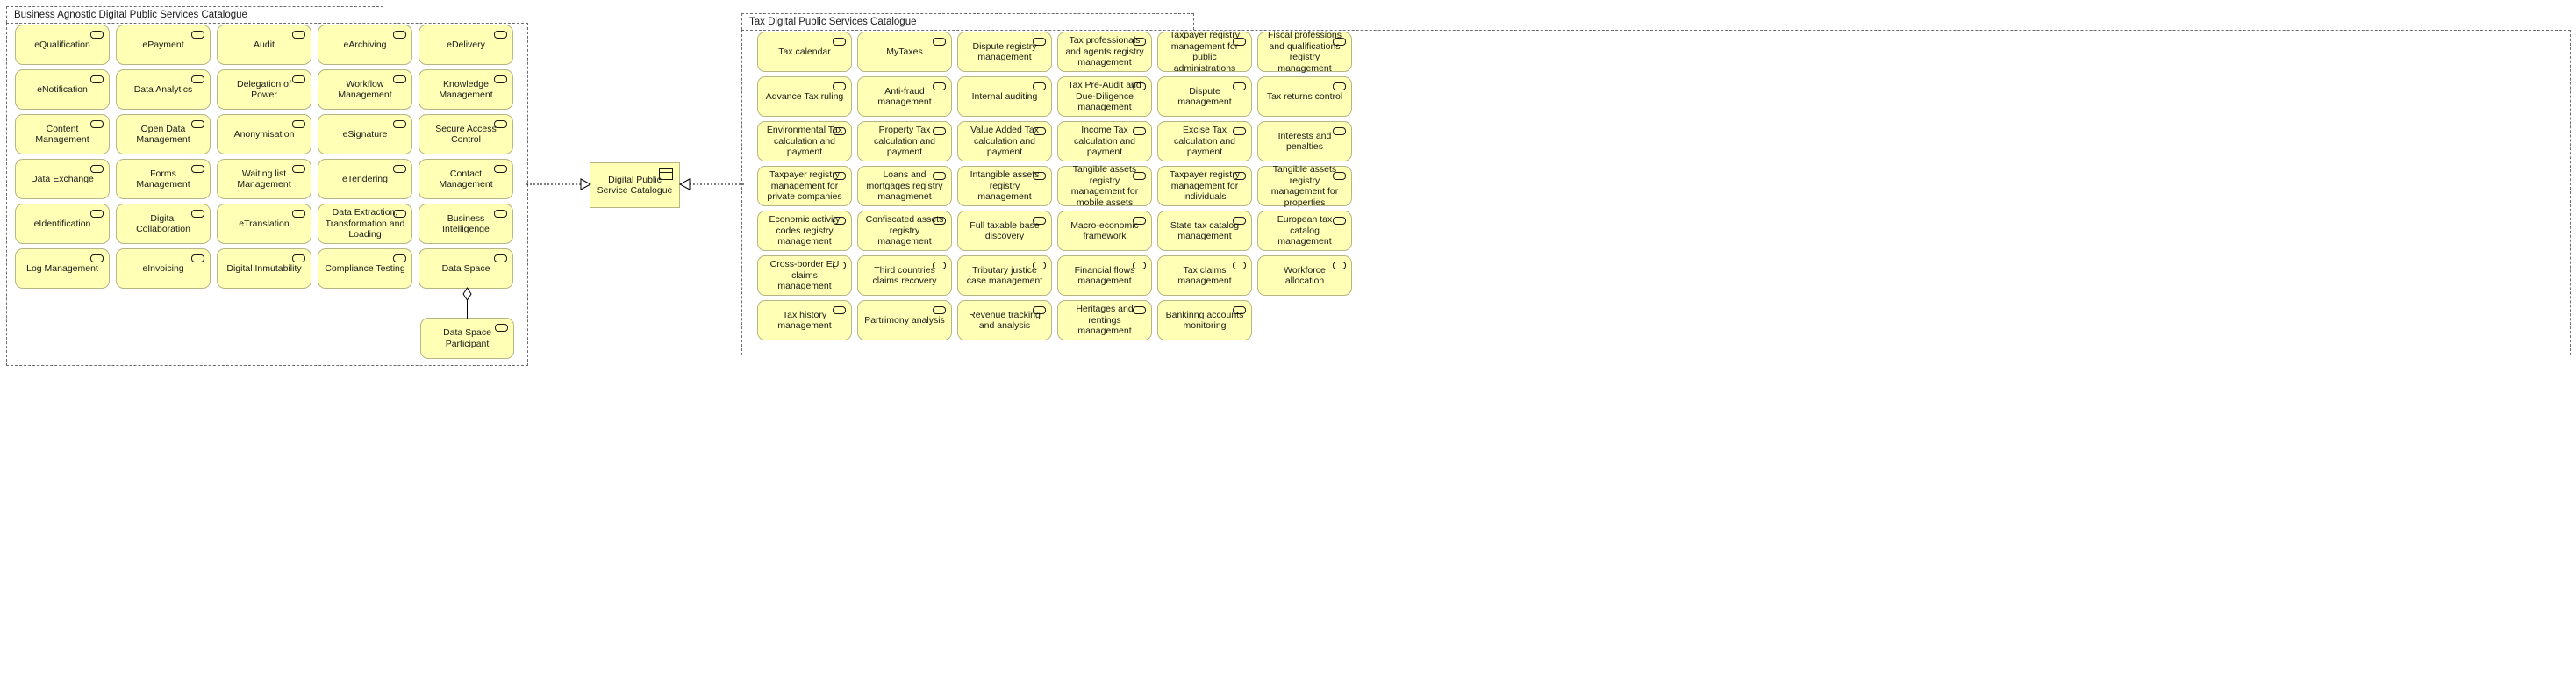 The height and width of the screenshot is (695, 2576). What do you see at coordinates (264, 89) in the screenshot?
I see `node-delegation-of-power: Delegation of Power` at bounding box center [264, 89].